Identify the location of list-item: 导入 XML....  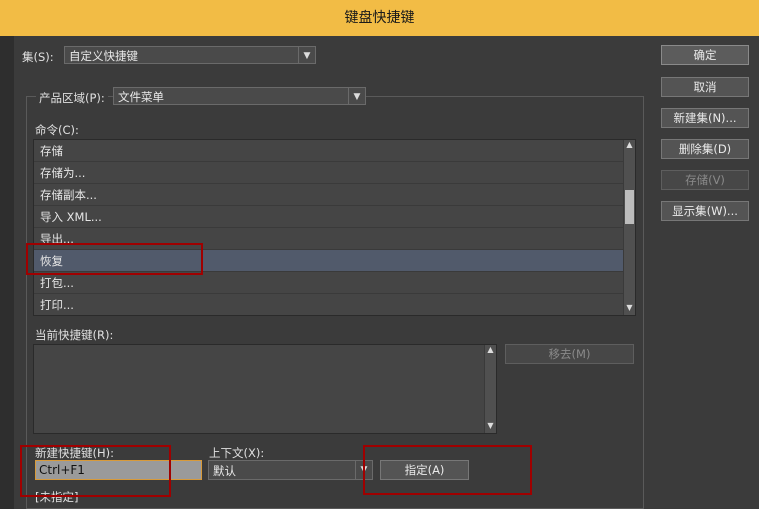
(334, 217).